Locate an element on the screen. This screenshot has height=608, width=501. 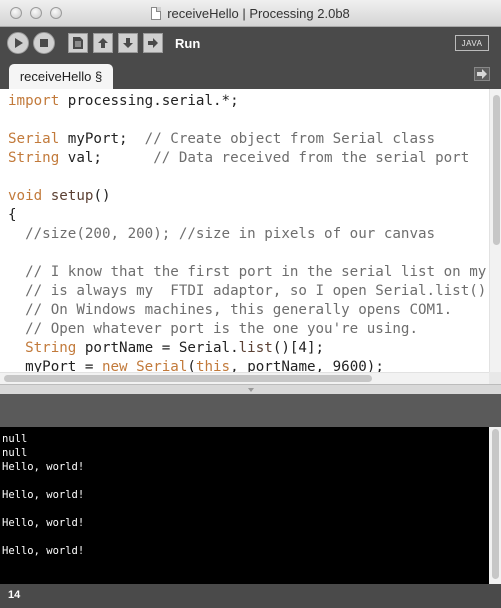
new-button is located at coordinates (78, 43).